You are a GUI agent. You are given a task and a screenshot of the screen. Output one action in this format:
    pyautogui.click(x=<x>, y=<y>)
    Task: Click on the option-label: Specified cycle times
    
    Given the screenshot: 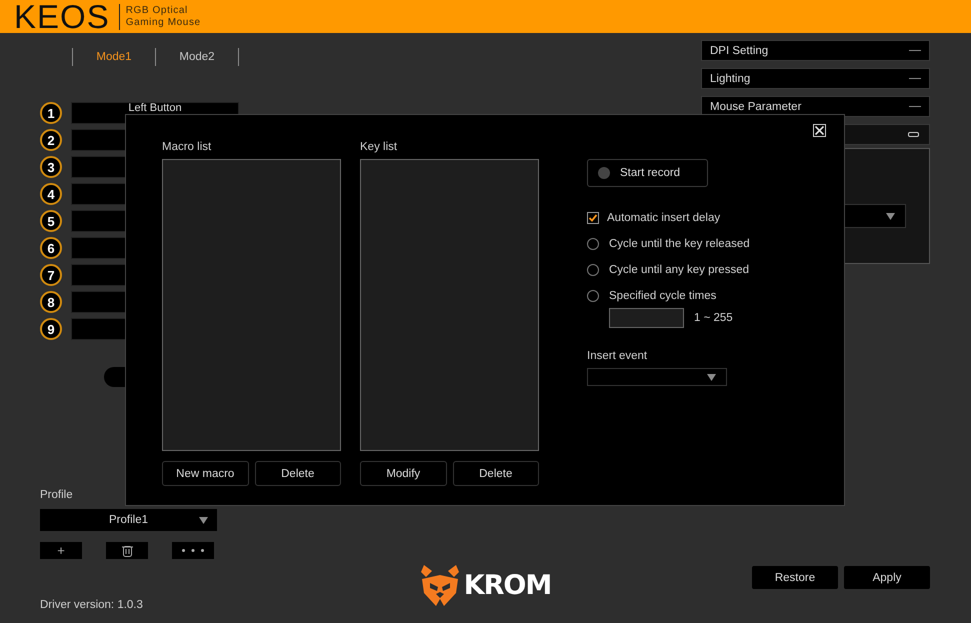 What is the action you would take?
    pyautogui.click(x=662, y=296)
    